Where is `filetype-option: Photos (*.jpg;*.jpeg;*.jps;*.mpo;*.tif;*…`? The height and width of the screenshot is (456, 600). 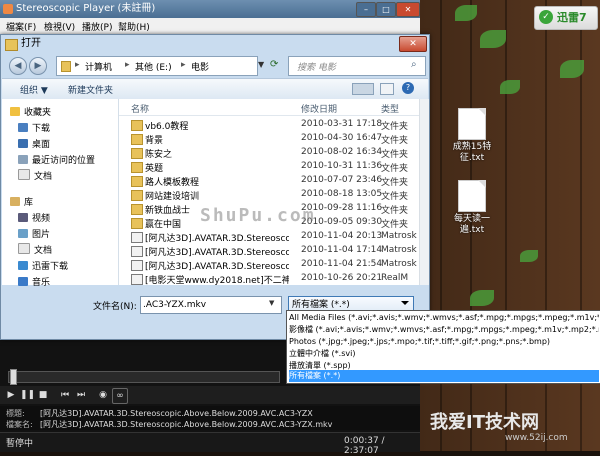 filetype-option: Photos (*.jpg;*.jpeg;*.jps;*.mpo;*.tif;*… is located at coordinates (444, 342).